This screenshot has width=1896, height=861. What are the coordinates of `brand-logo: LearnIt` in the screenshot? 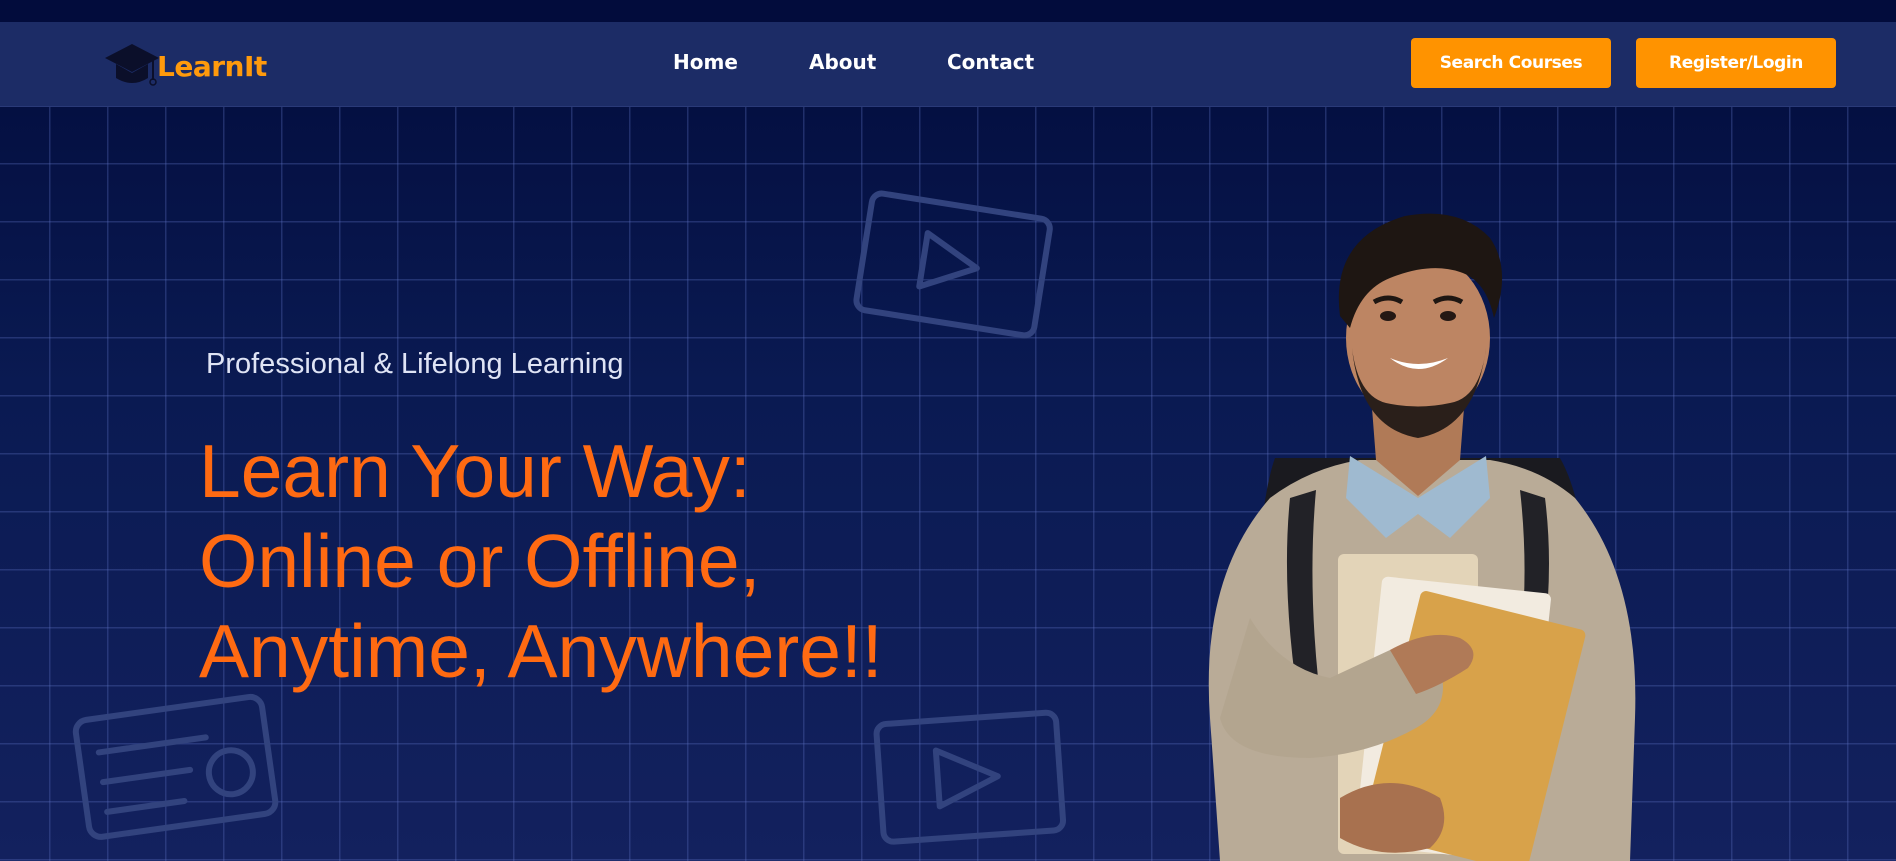 It's located at (185, 66).